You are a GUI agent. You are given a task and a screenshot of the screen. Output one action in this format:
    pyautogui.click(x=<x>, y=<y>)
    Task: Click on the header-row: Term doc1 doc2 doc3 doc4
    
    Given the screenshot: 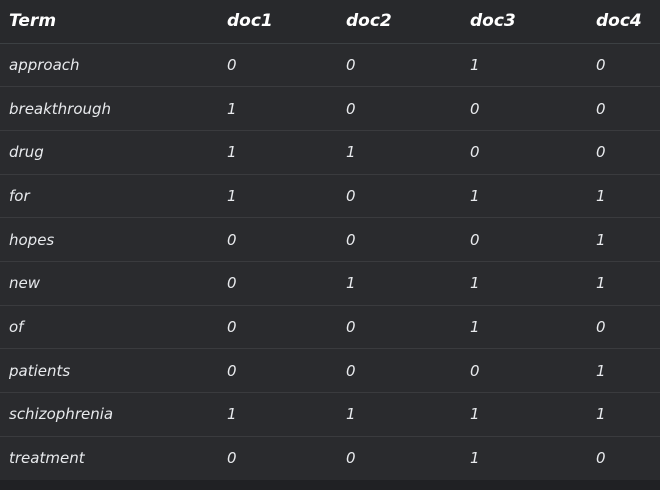 What is the action you would take?
    pyautogui.click(x=330, y=22)
    